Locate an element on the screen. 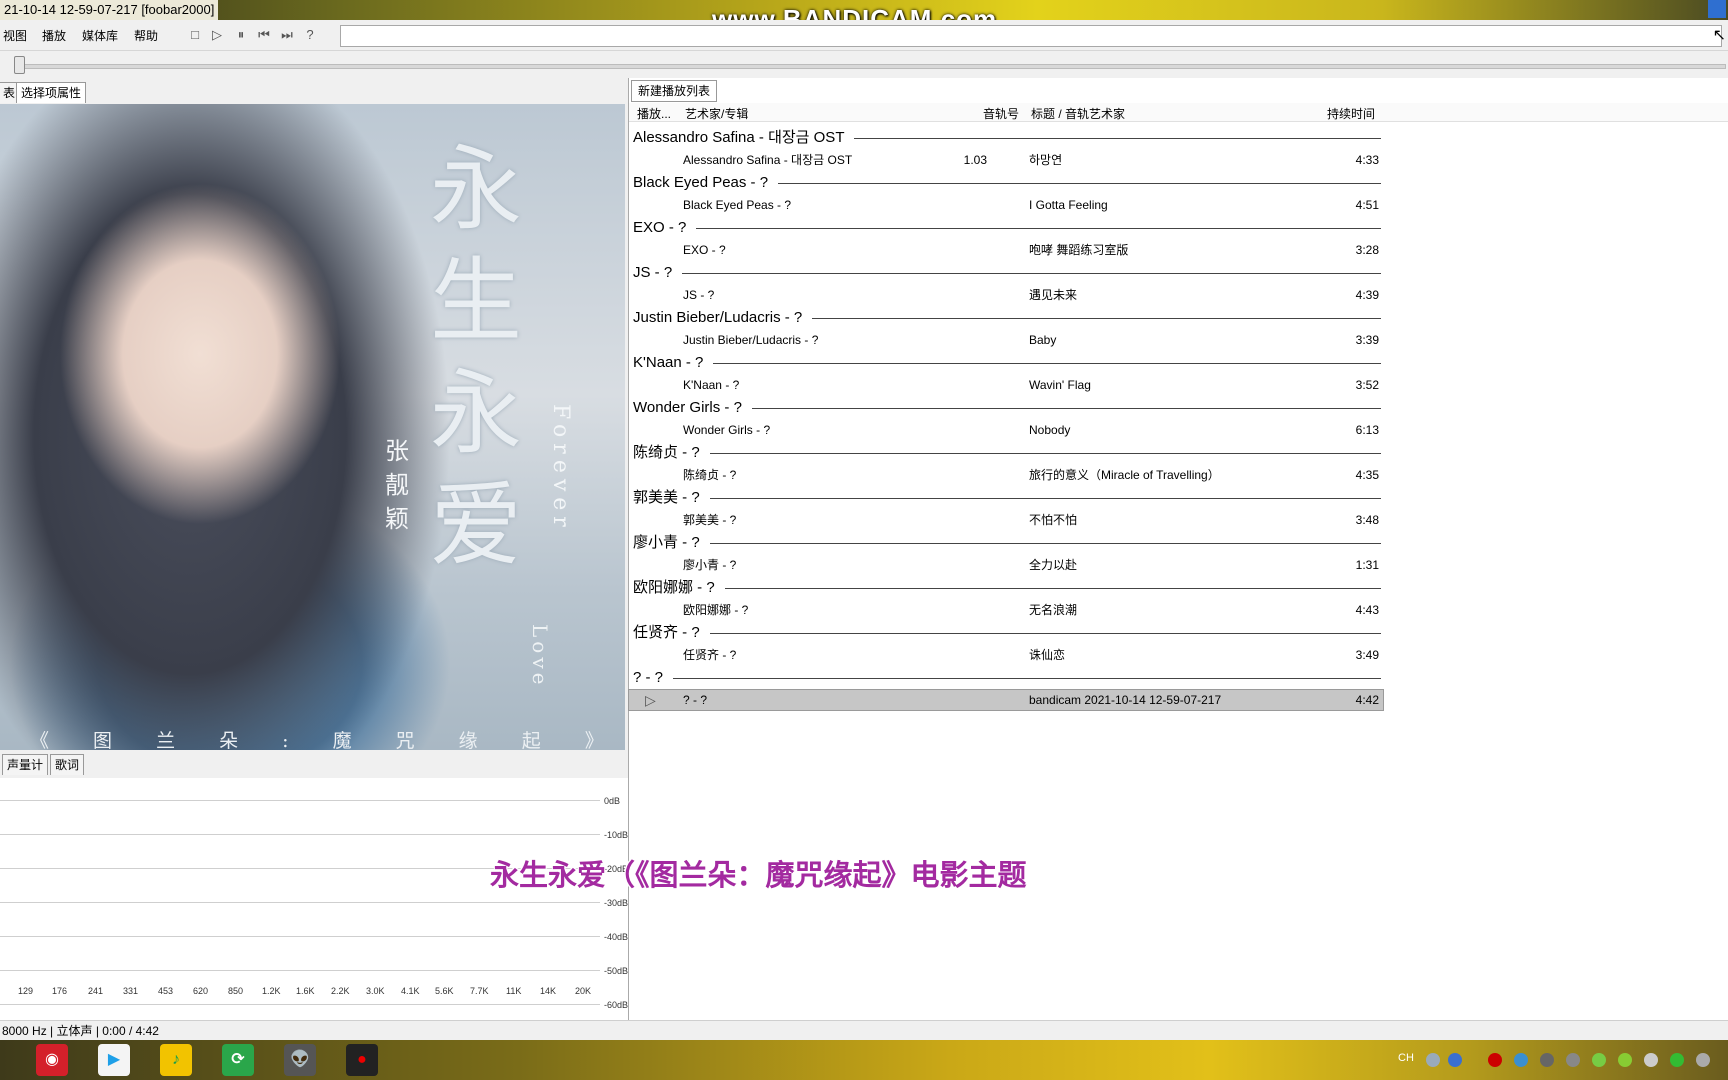 This screenshot has width=1728, height=1080. now-playing-icon: ▷ is located at coordinates (650, 700).